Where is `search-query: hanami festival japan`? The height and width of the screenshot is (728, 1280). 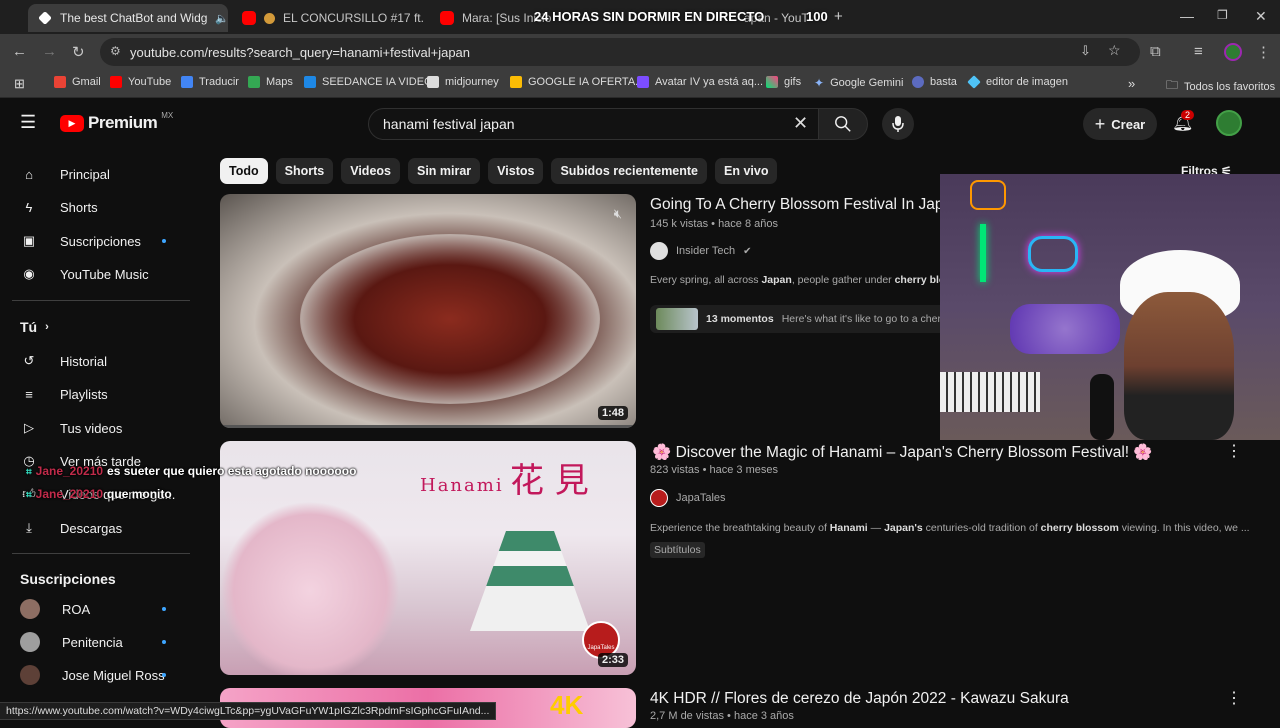
search-query: hanami festival japan is located at coordinates (449, 124).